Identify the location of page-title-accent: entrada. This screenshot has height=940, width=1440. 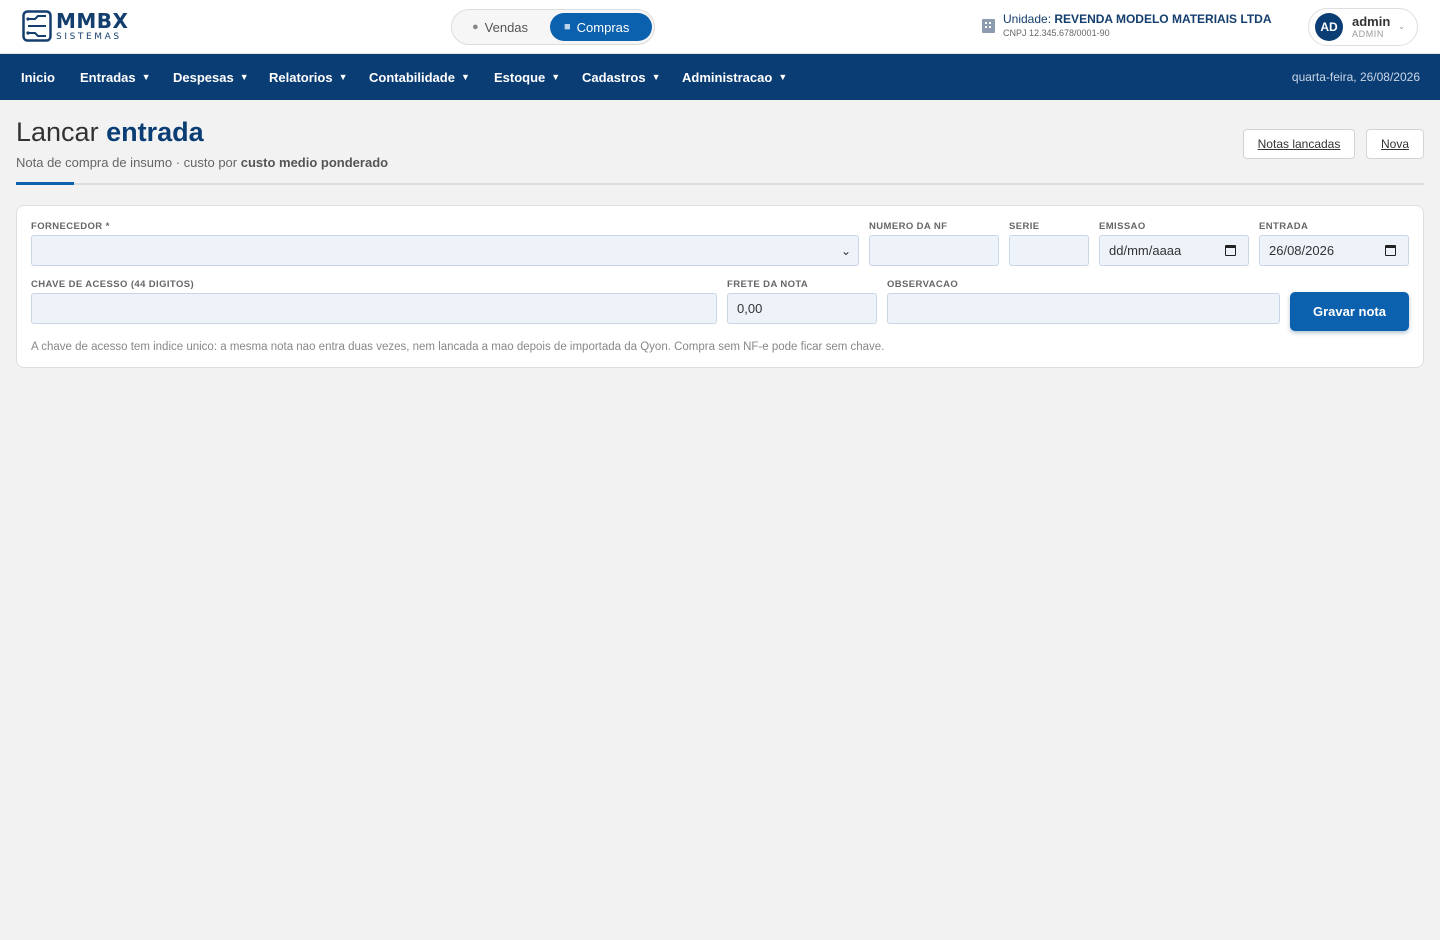
(155, 132).